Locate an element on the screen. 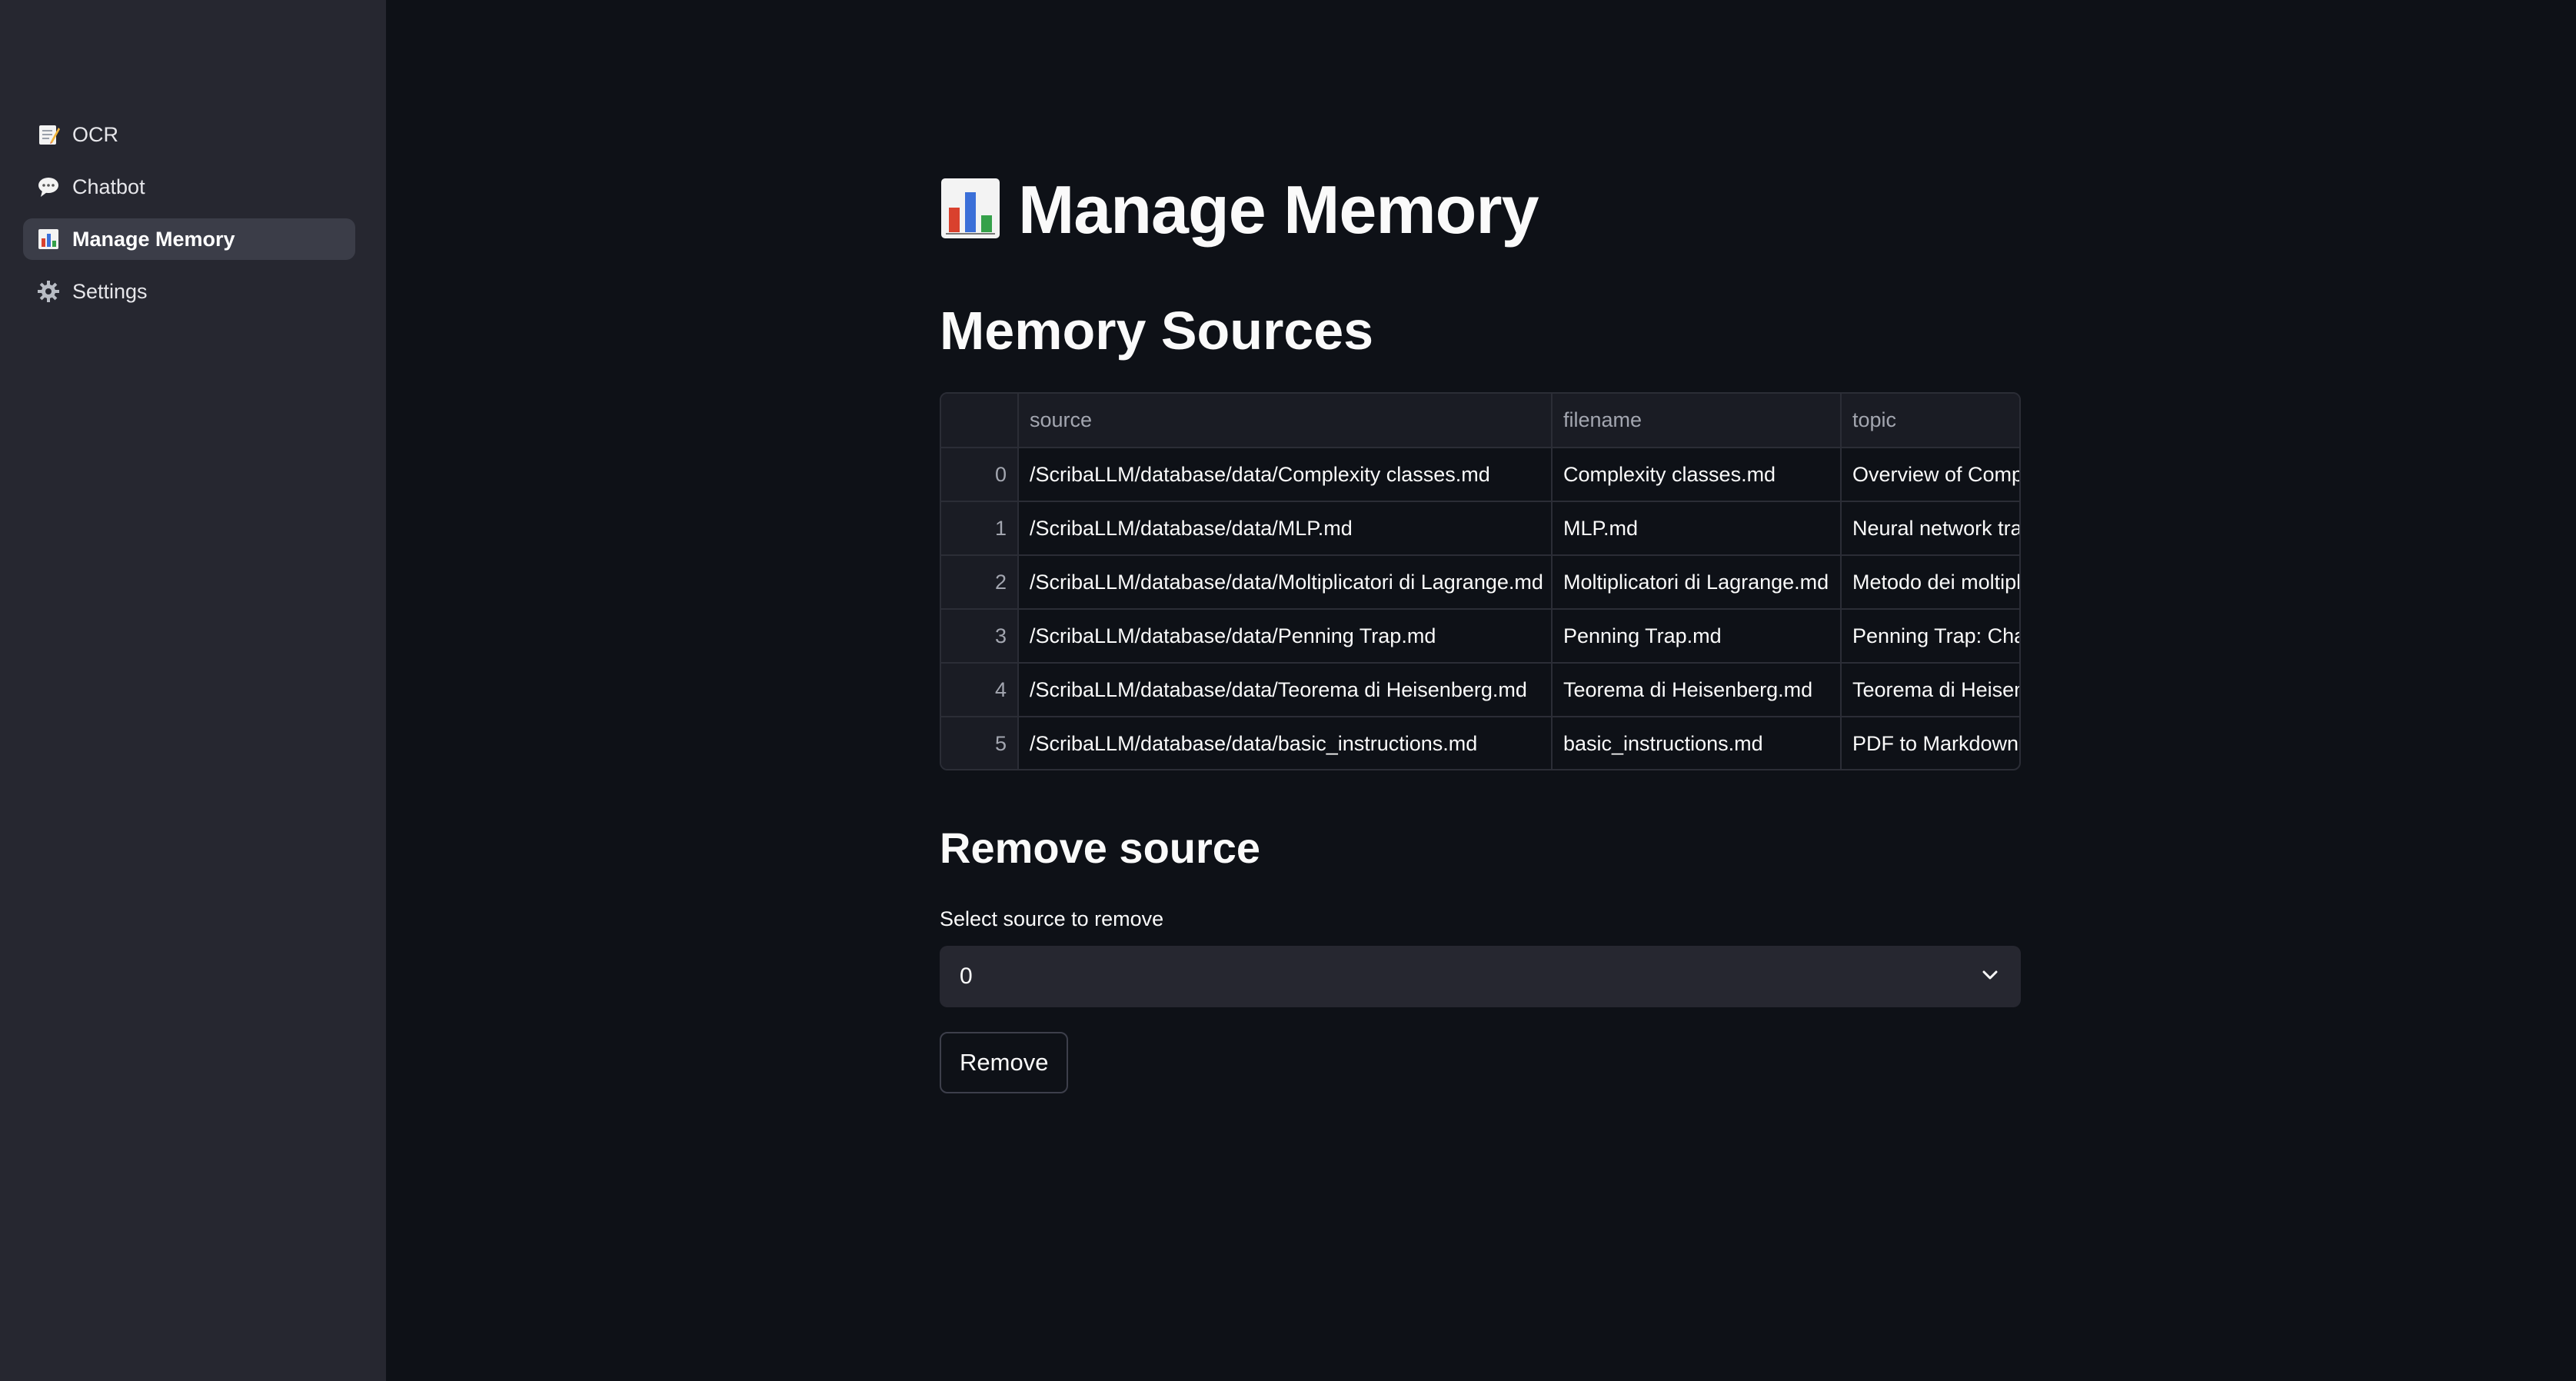  column-header-source: source is located at coordinates (1285, 421).